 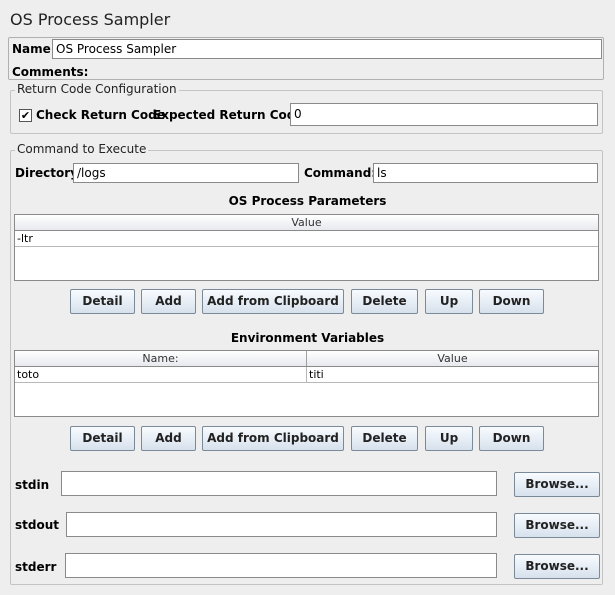 What do you see at coordinates (37, 525) in the screenshot?
I see `stdout-label: stdout` at bounding box center [37, 525].